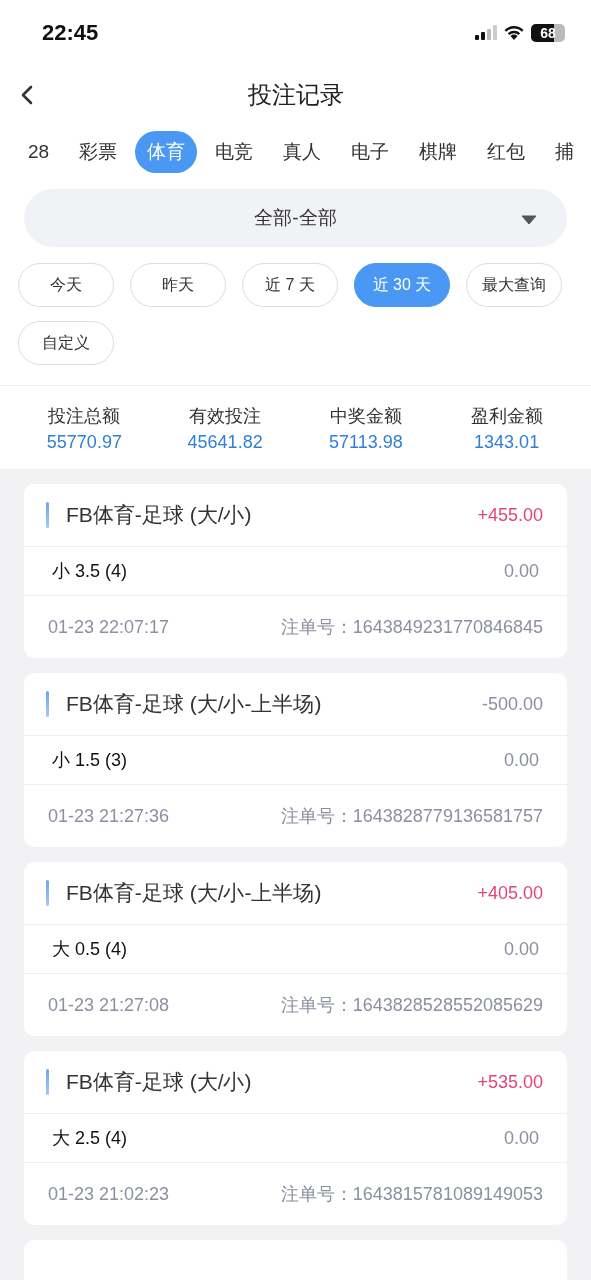 The width and height of the screenshot is (591, 1280). Describe the element at coordinates (66, 343) in the screenshot. I see `period-chip: 自定义` at that location.